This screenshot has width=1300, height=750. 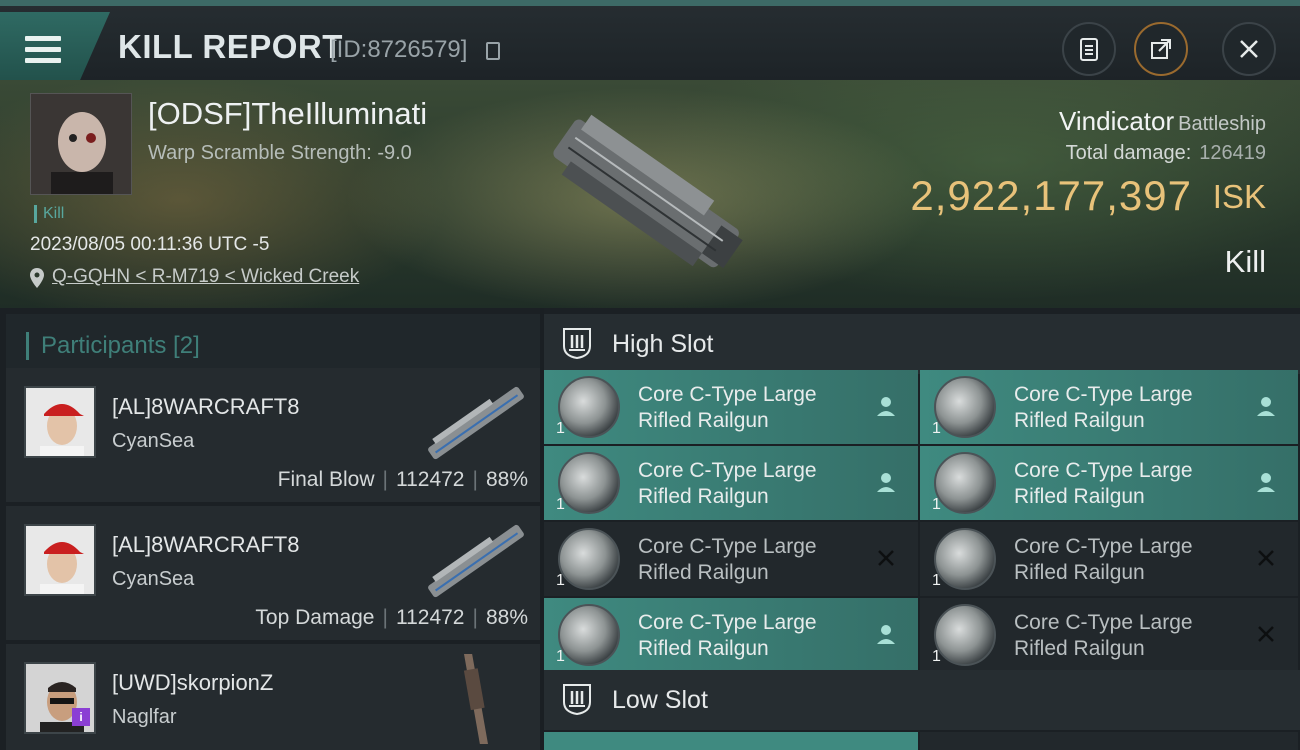 What do you see at coordinates (1232, 153) in the screenshot?
I see `total-damage-value: 126419` at bounding box center [1232, 153].